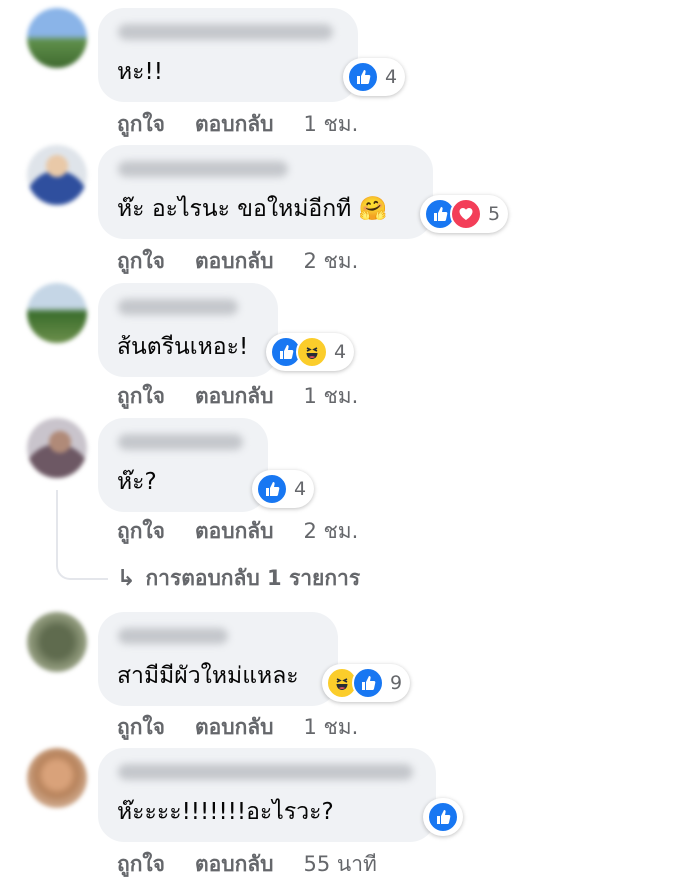  What do you see at coordinates (183, 347) in the screenshot?
I see `comment-text: ส้นตรีนเหอะ!` at bounding box center [183, 347].